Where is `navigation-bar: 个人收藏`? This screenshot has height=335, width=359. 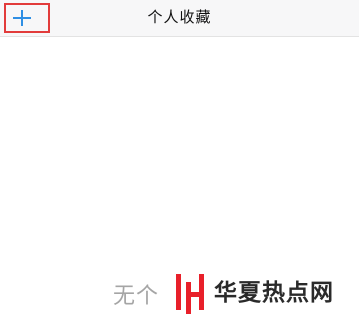
navigation-bar: 个人收藏 is located at coordinates (179, 18).